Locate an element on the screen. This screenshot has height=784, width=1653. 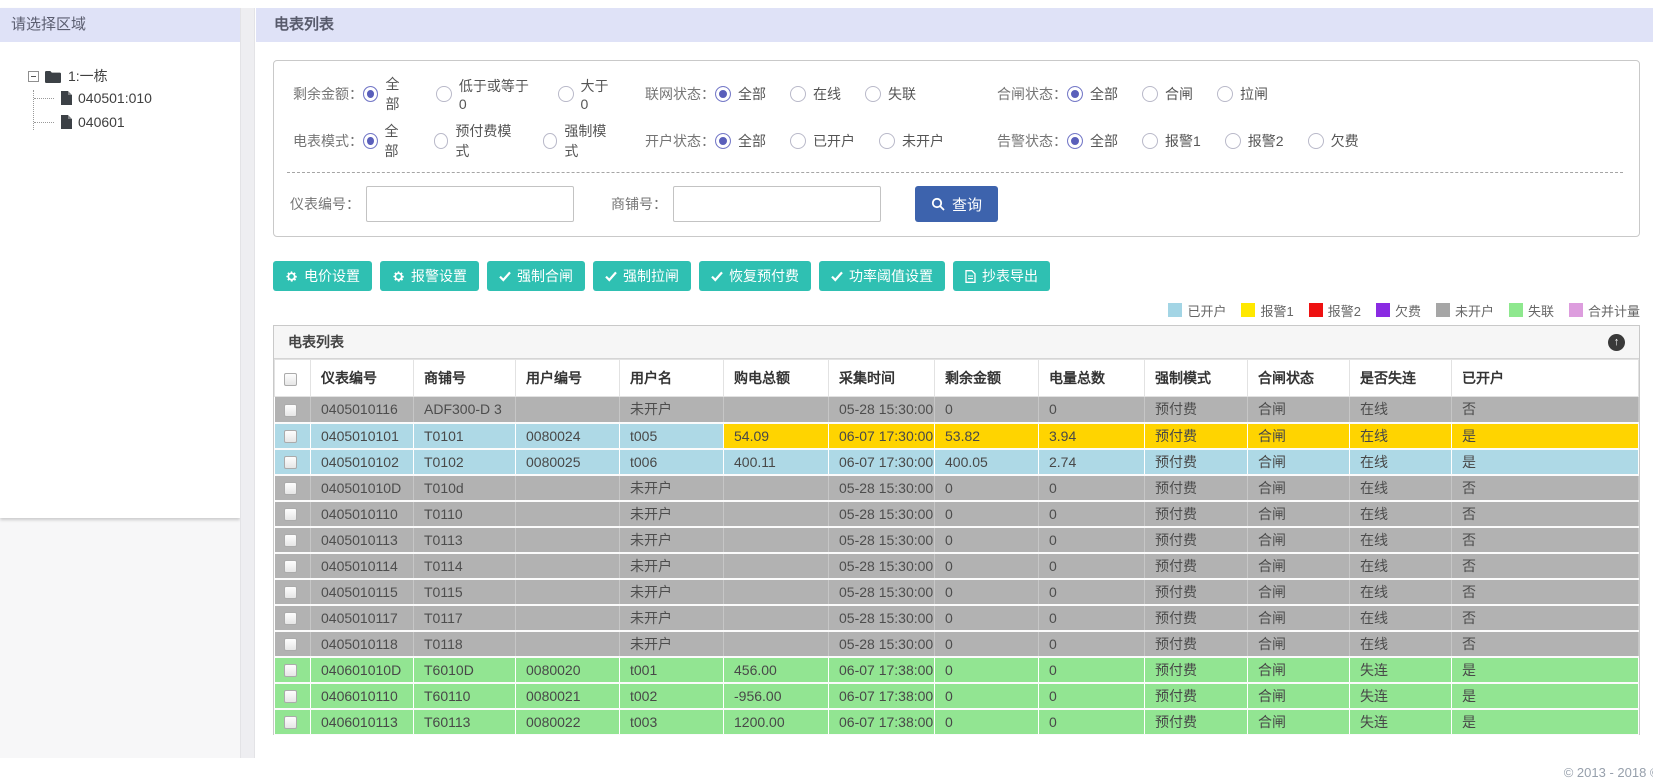
tree-root-node: 1:一栋 is located at coordinates (134, 76).